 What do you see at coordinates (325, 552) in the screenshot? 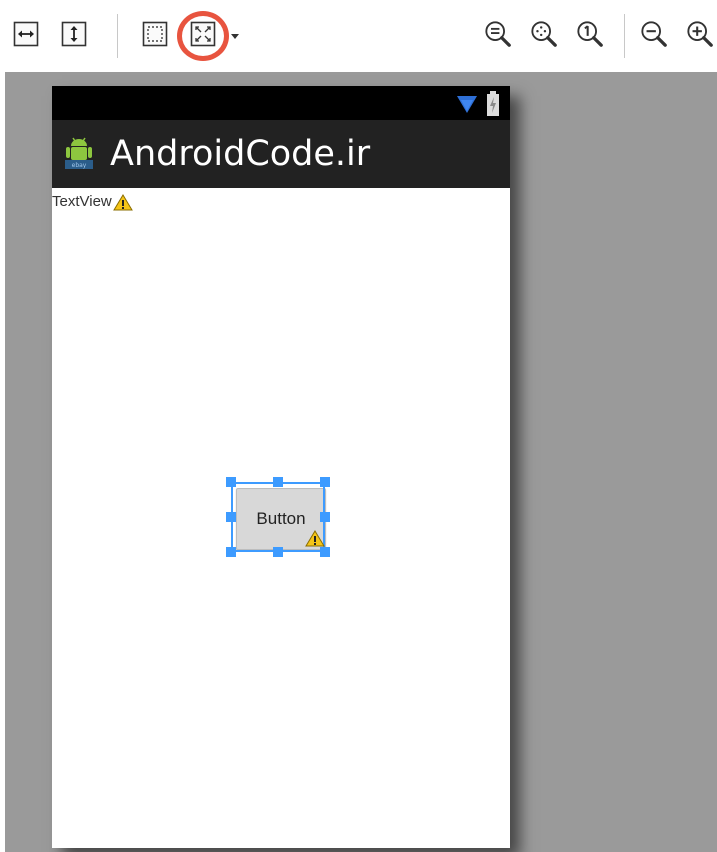
I see `resize-handle-bottom-right` at bounding box center [325, 552].